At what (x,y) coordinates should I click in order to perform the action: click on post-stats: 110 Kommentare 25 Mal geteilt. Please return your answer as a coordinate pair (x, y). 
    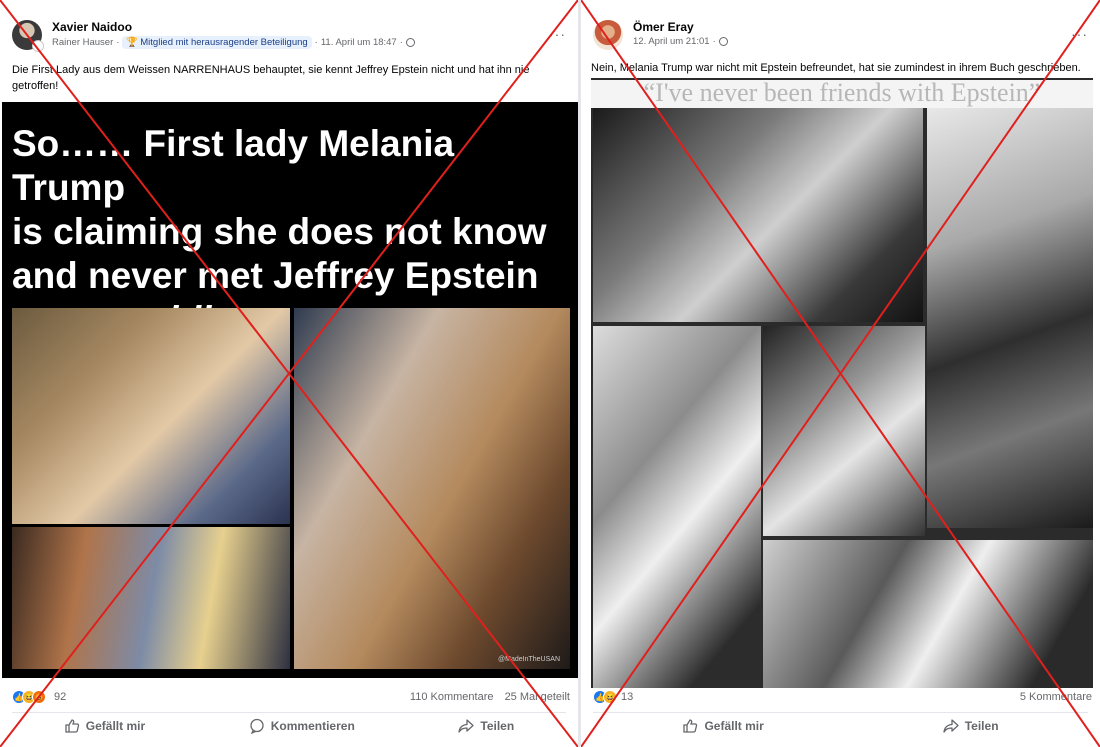
    Looking at the image, I should click on (486, 697).